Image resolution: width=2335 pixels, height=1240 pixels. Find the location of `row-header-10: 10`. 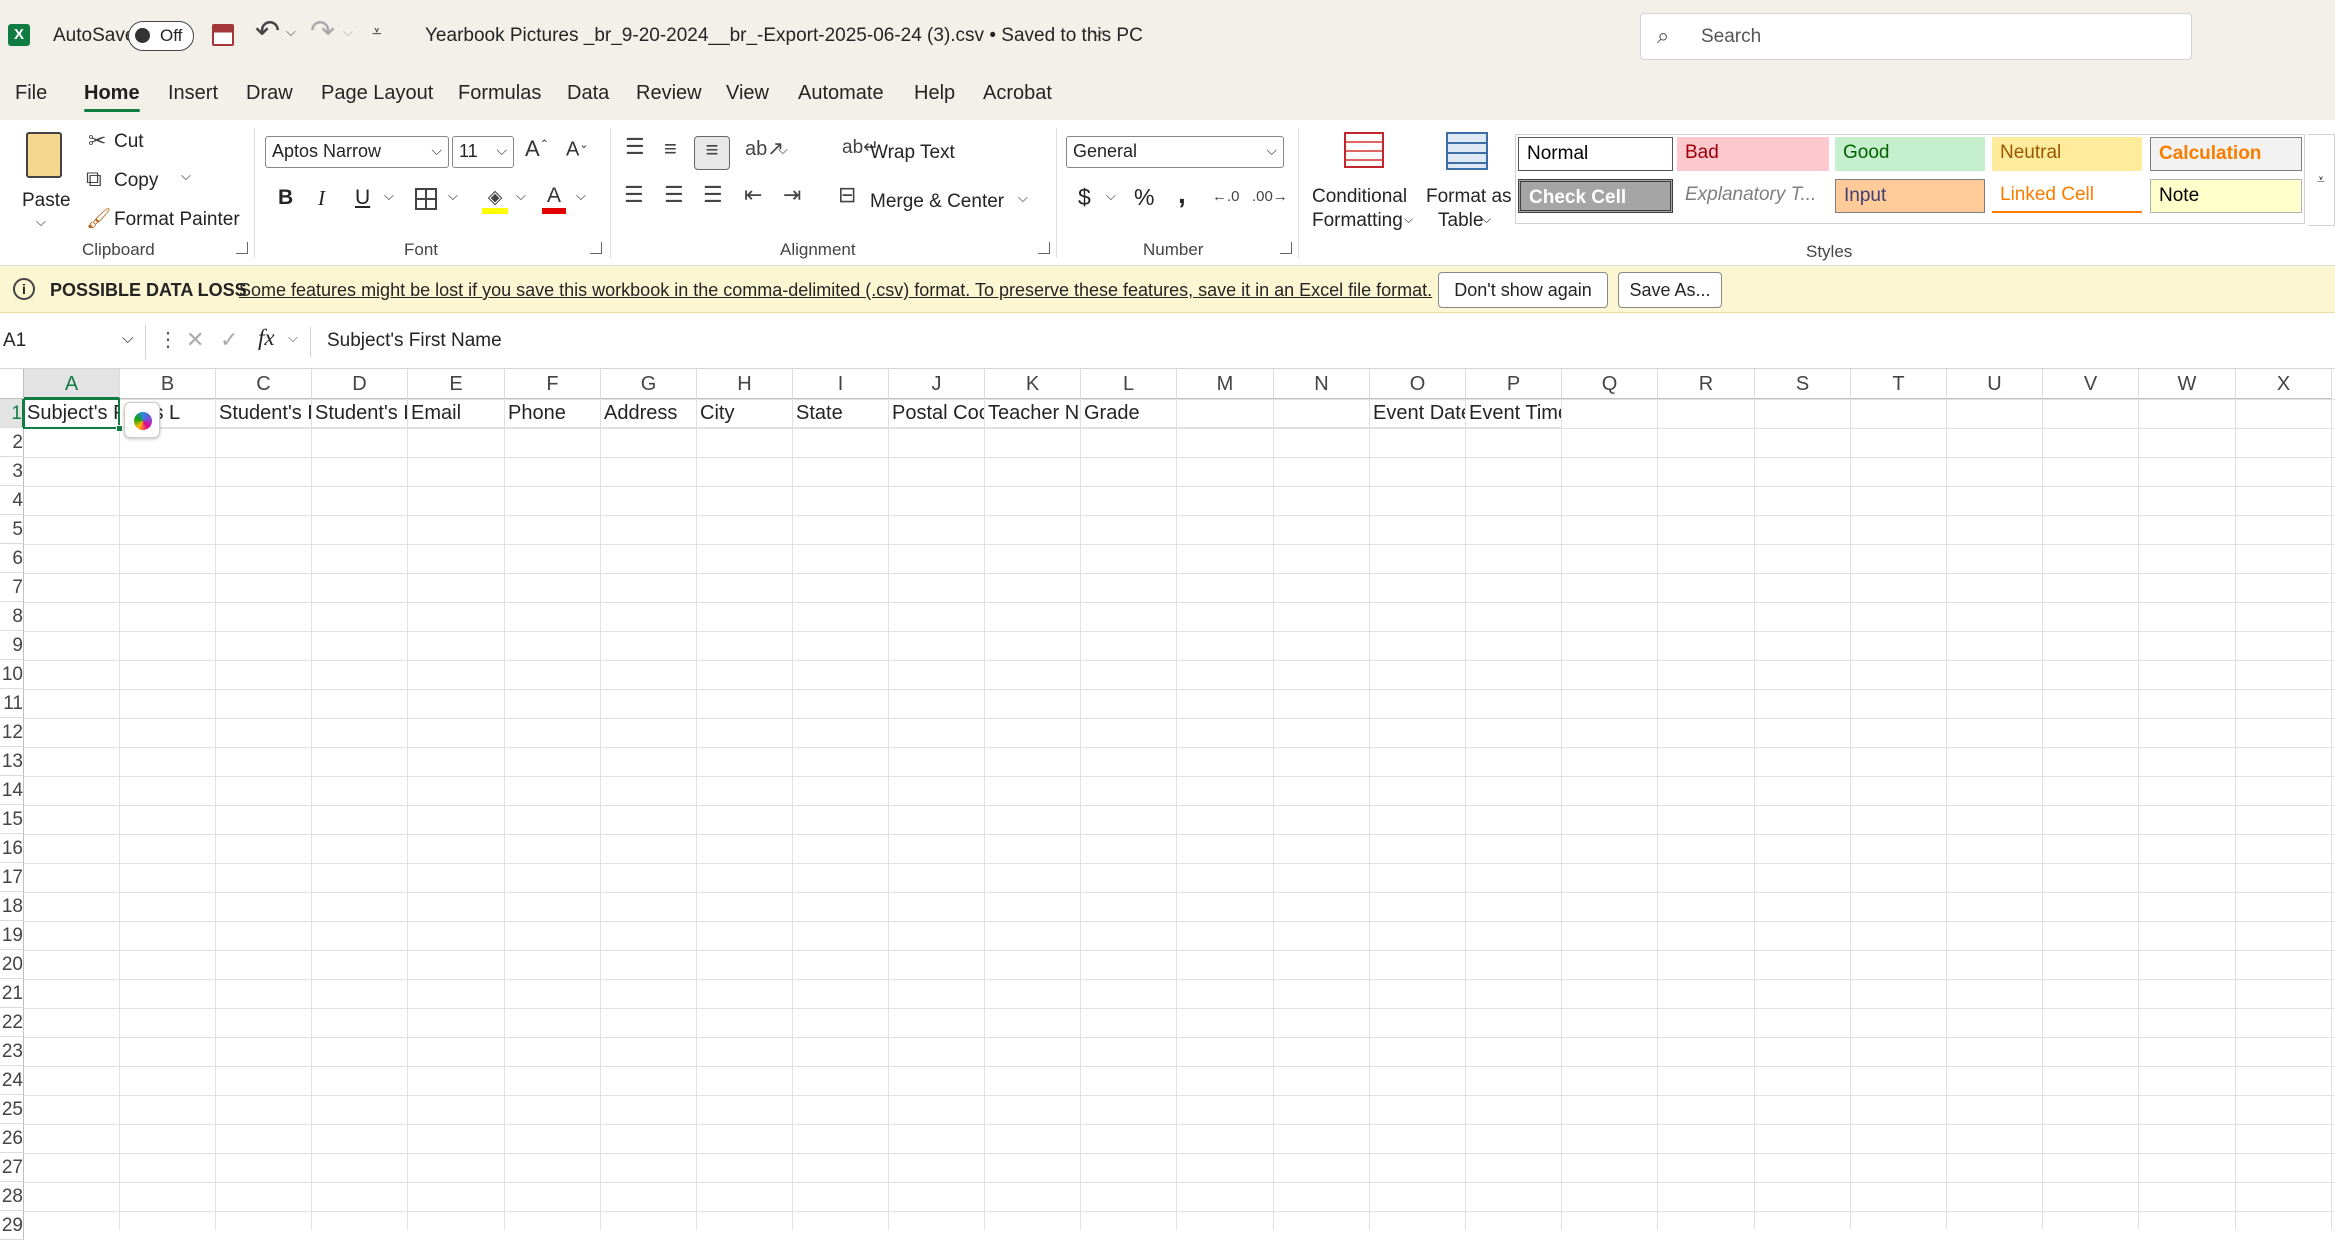

row-header-10: 10 is located at coordinates (12, 674).